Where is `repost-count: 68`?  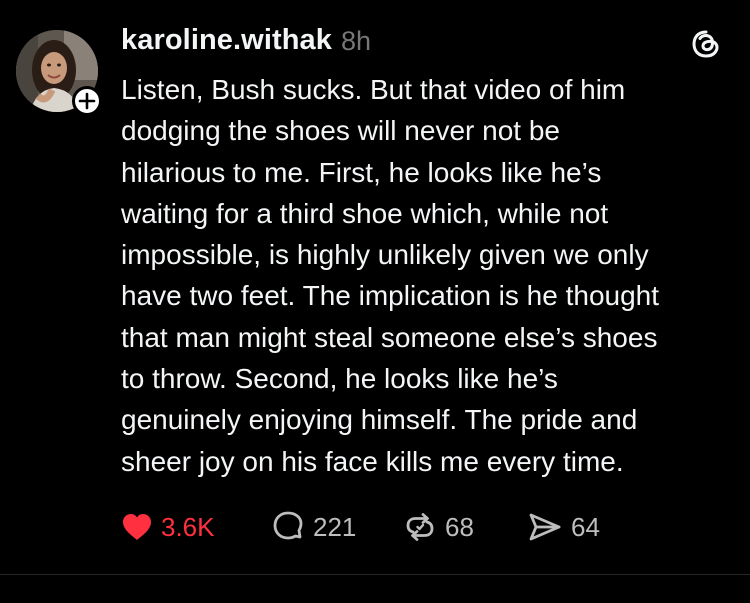
repost-count: 68 is located at coordinates (459, 526).